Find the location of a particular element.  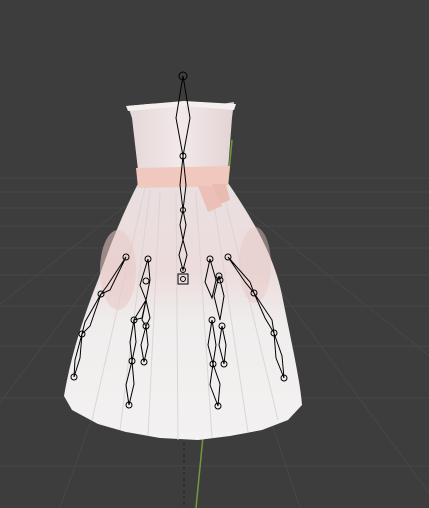

skirt-blush-right is located at coordinates (255, 265).